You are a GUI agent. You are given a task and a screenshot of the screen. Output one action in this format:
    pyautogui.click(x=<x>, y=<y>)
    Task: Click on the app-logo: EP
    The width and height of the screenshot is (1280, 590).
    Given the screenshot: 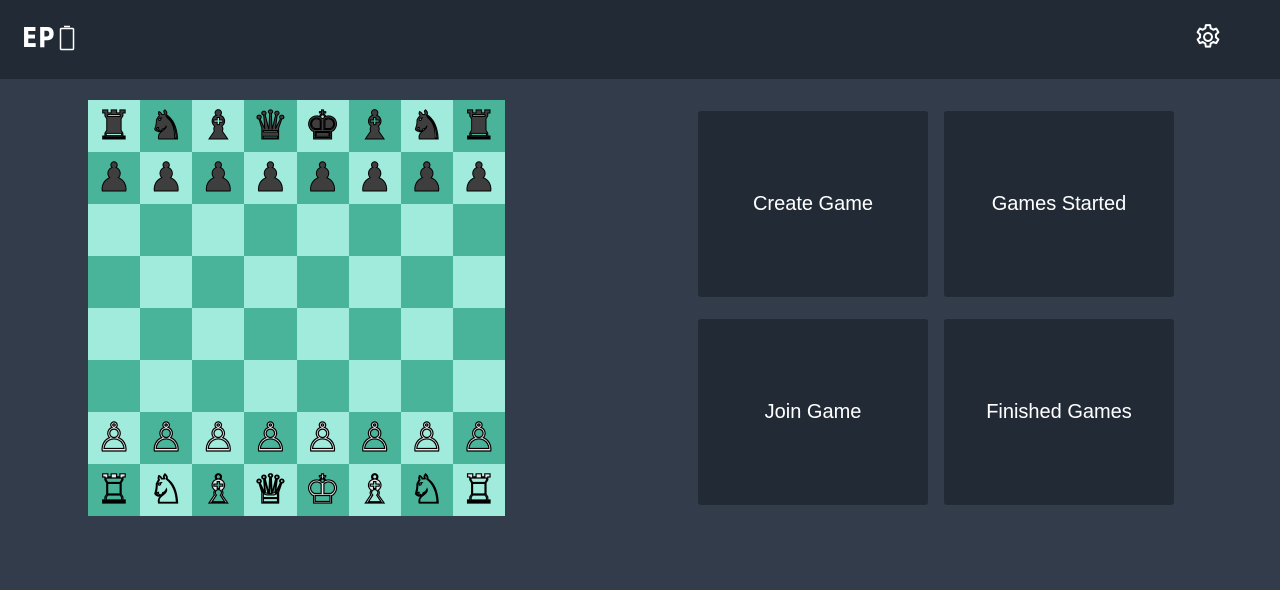 What is the action you would take?
    pyautogui.click(x=48, y=38)
    